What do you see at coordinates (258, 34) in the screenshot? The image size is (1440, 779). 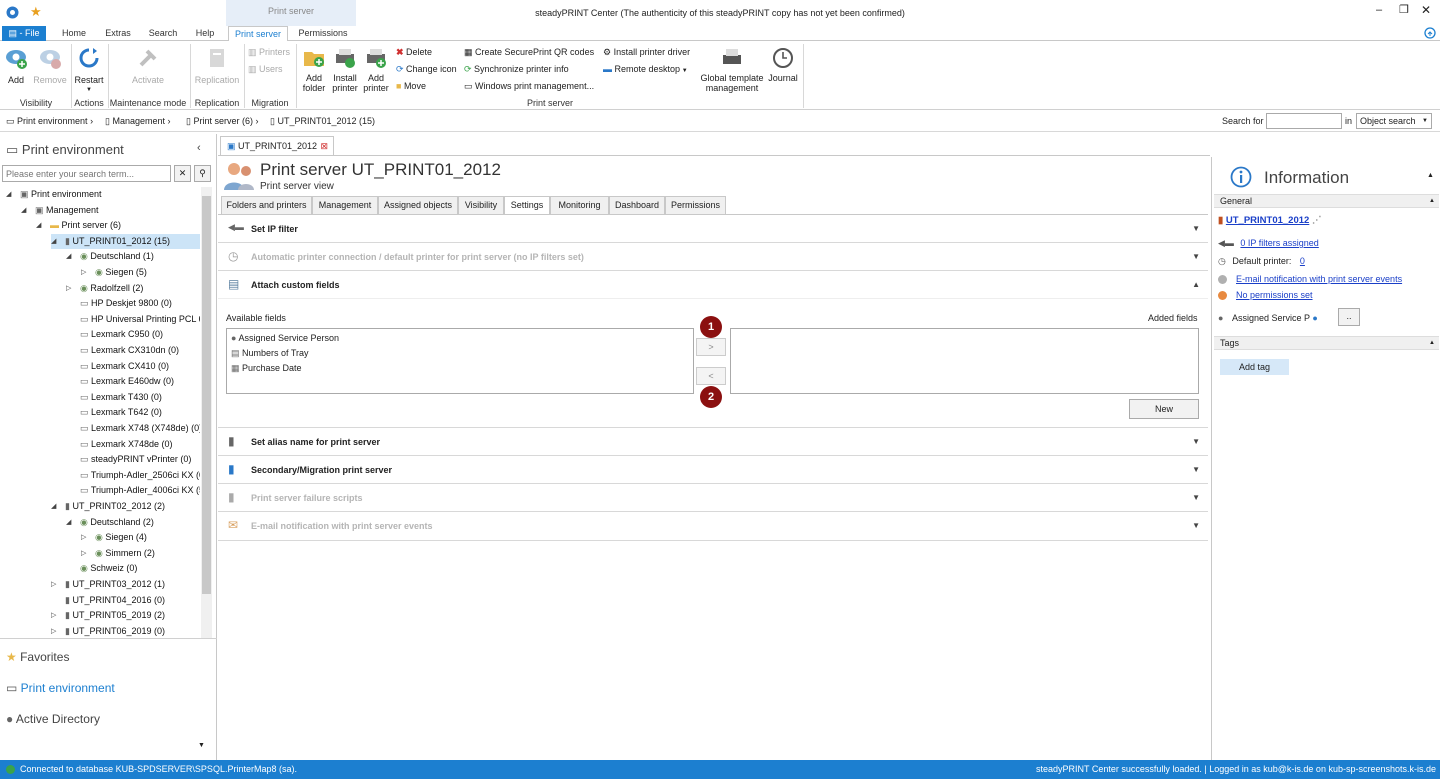 I see `tab-print-server: Print server` at bounding box center [258, 34].